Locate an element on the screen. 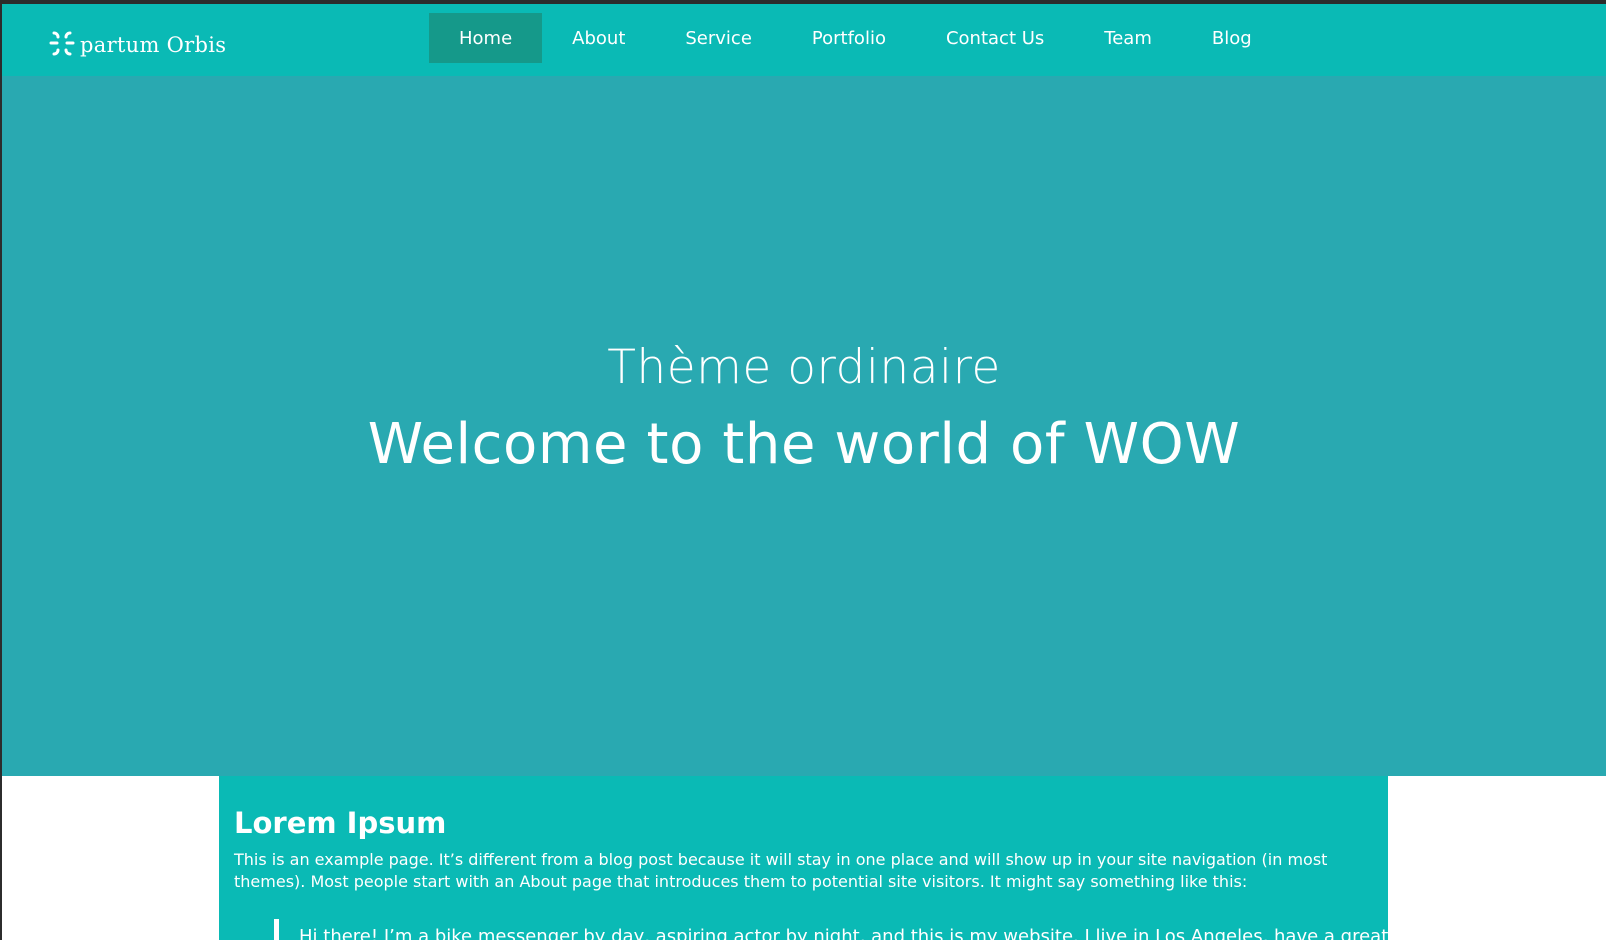 The height and width of the screenshot is (940, 1606). nav-item-portfolio: Portfolio is located at coordinates (849, 38).